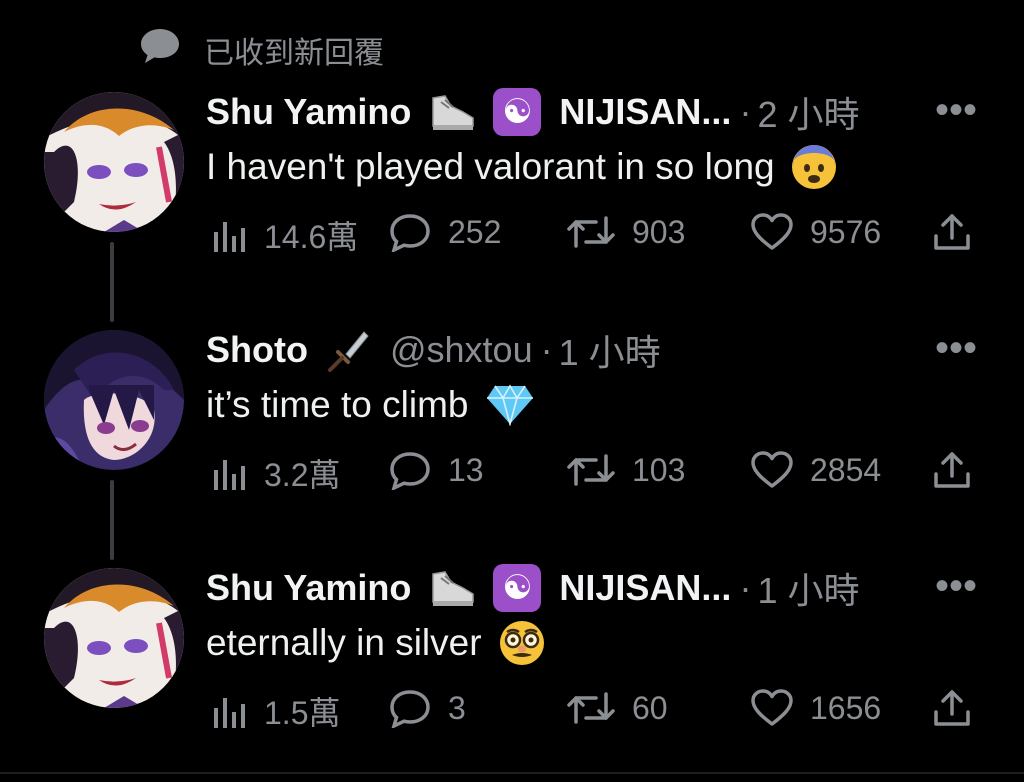 The height and width of the screenshot is (782, 1024). I want to click on tweet-actions: 1.5萬 3 60 1656, so click(512, 713).